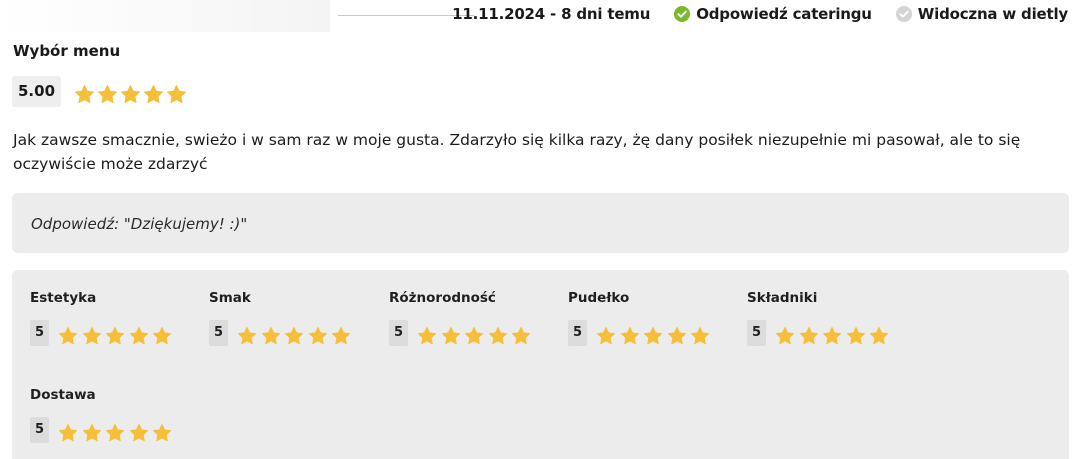  What do you see at coordinates (992, 14) in the screenshot?
I see `visible-in-diet-label: Widoczna w dietly` at bounding box center [992, 14].